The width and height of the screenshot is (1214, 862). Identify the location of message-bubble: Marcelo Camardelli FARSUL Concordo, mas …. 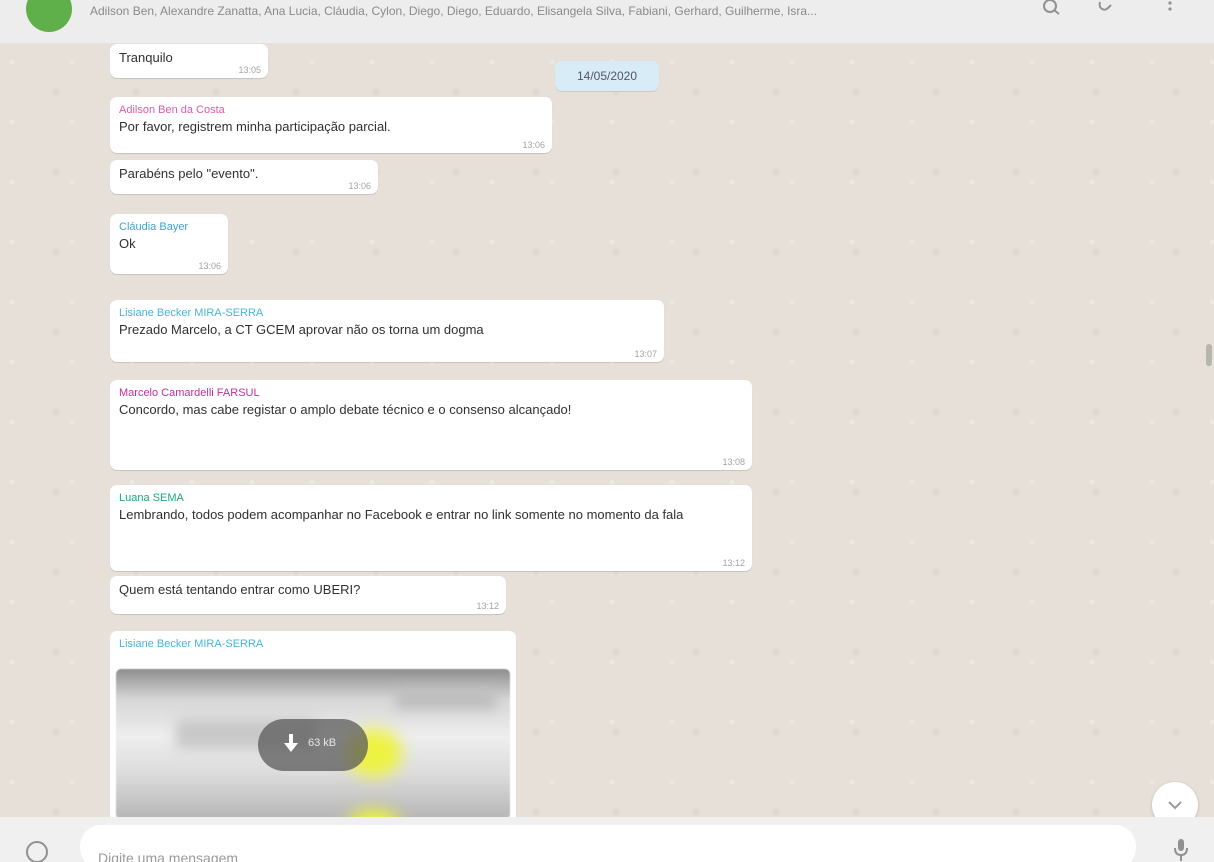
(431, 425).